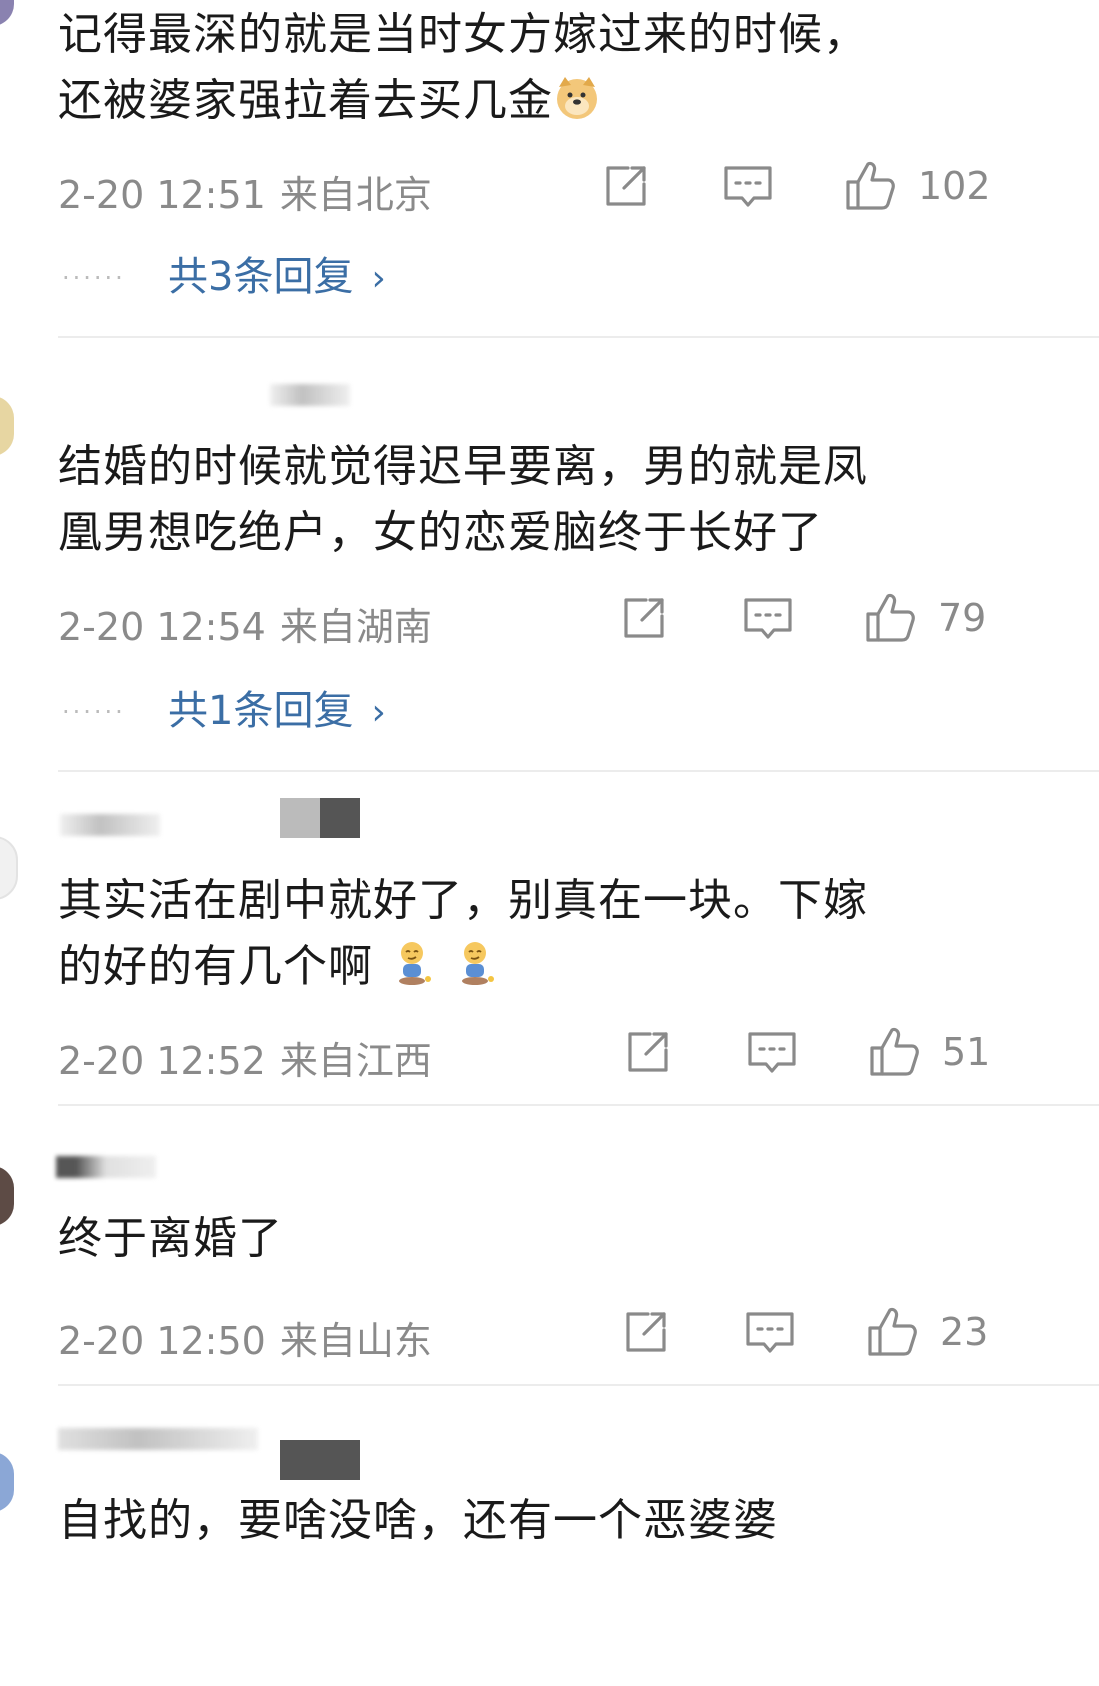  What do you see at coordinates (538, 1239) in the screenshot?
I see `comment-text: 终于离婚了` at bounding box center [538, 1239].